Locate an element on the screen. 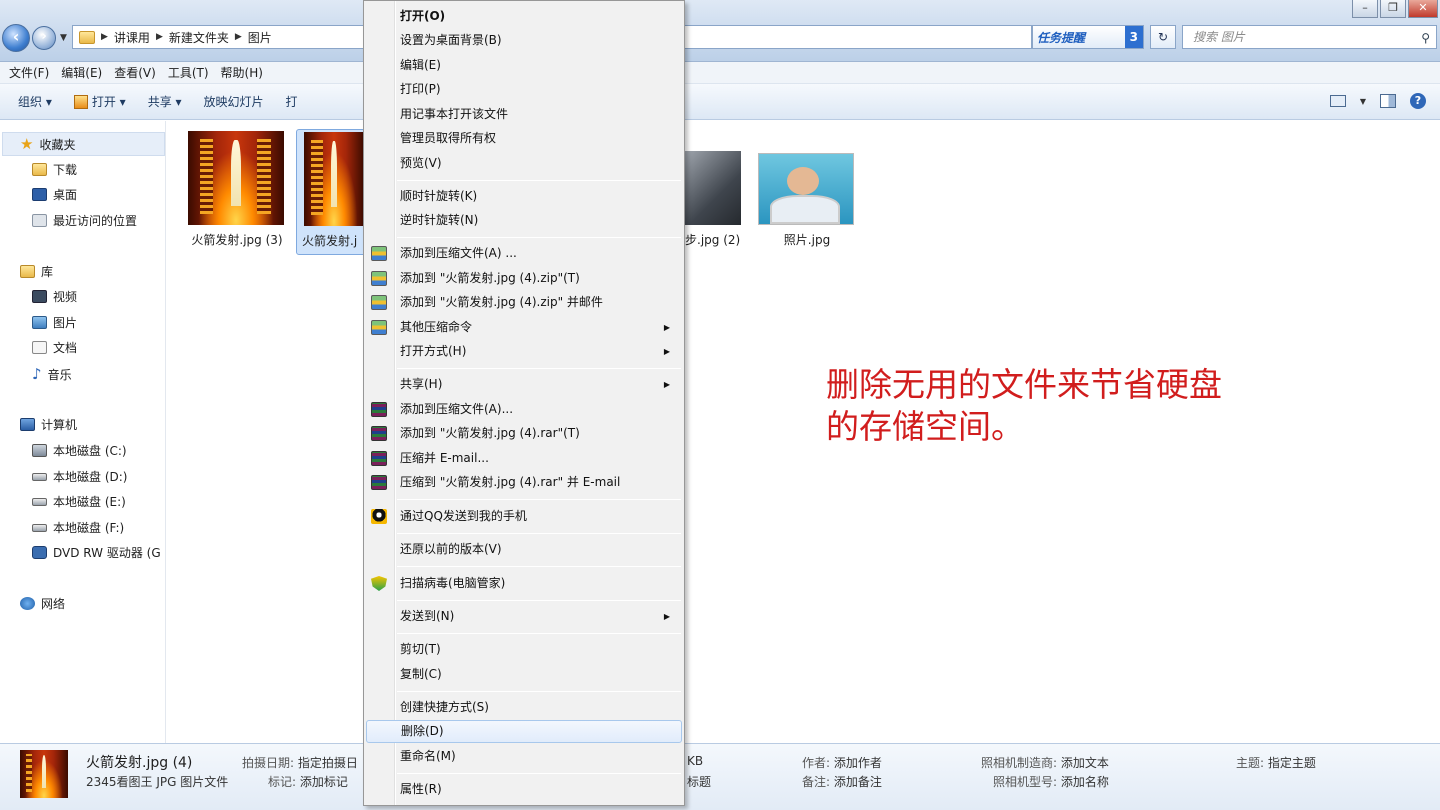 Image resolution: width=1440 pixels, height=810 pixels. detail-value: 指定主题 is located at coordinates (1292, 763).